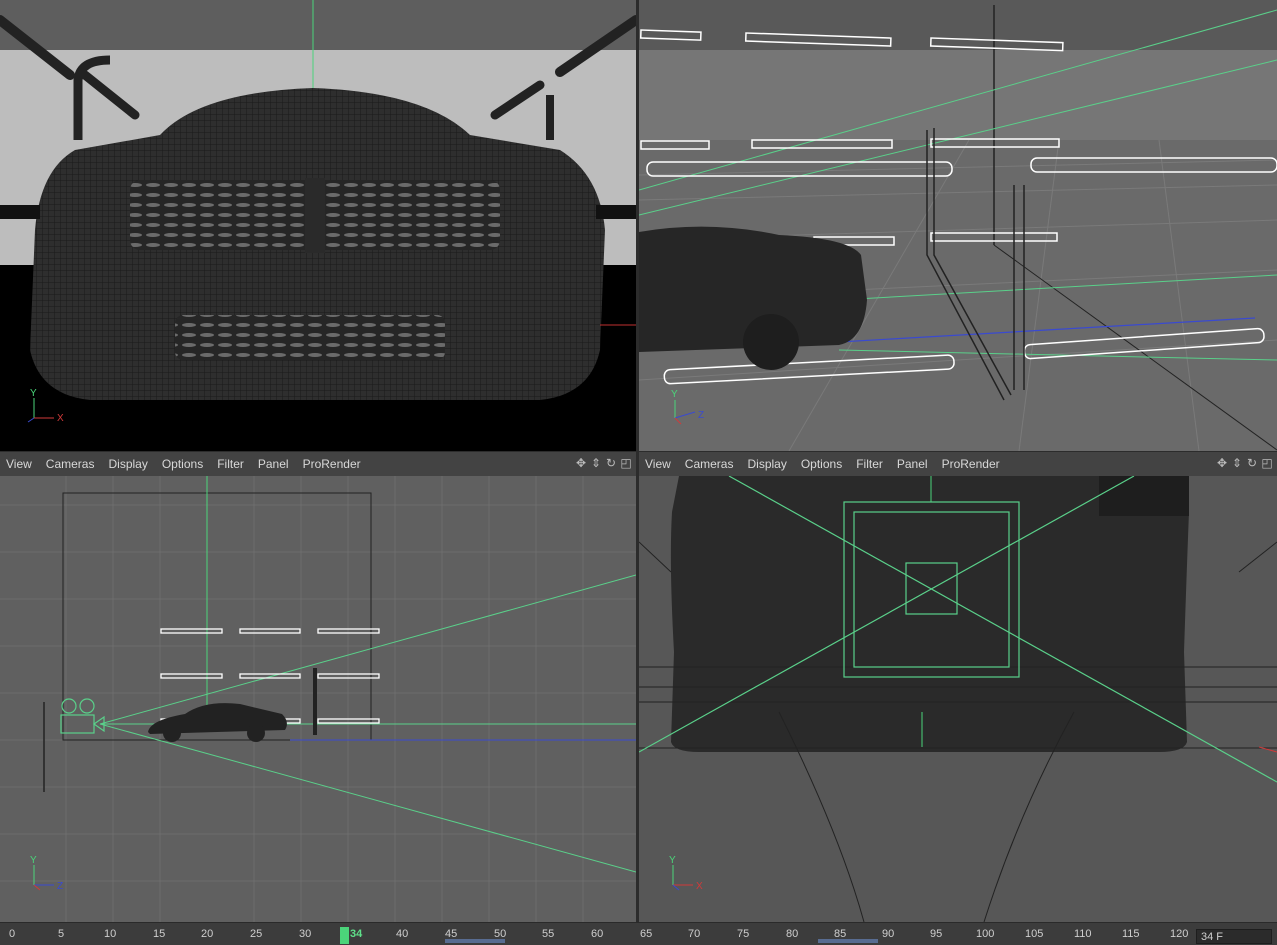  I want to click on timeline-tick: 30, so click(305, 934).